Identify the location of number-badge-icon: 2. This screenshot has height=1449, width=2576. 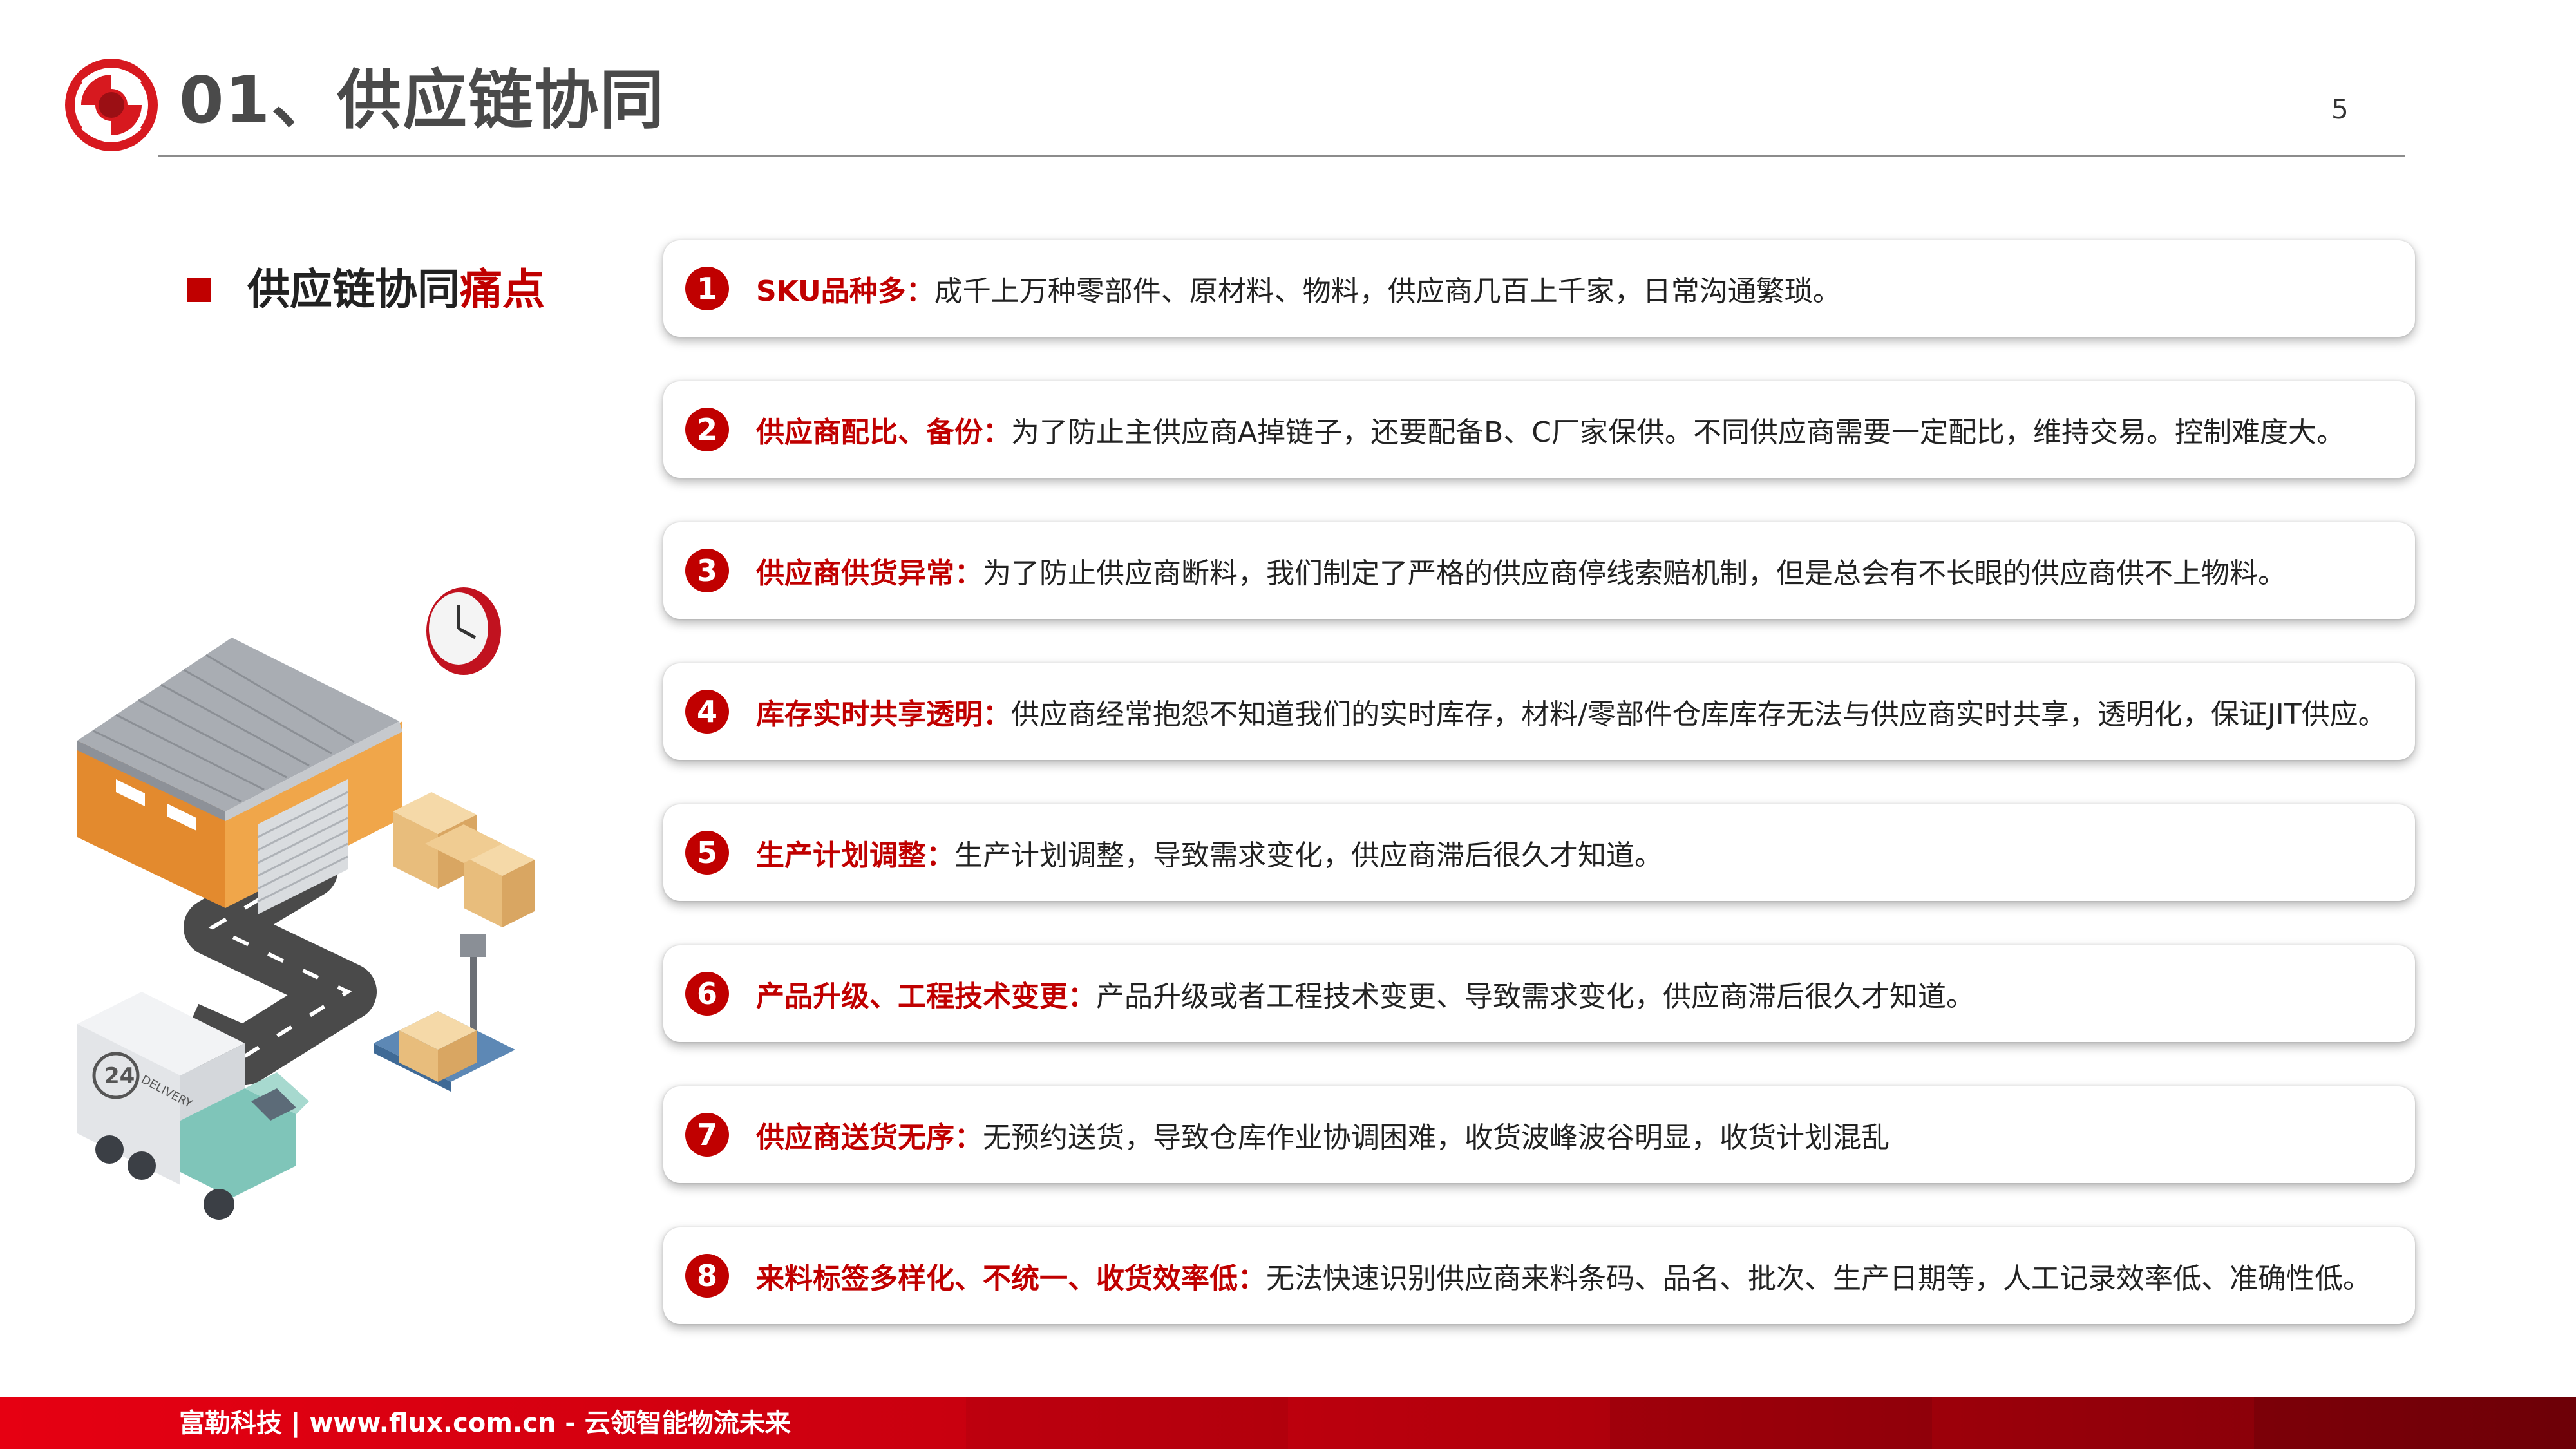
(707, 430).